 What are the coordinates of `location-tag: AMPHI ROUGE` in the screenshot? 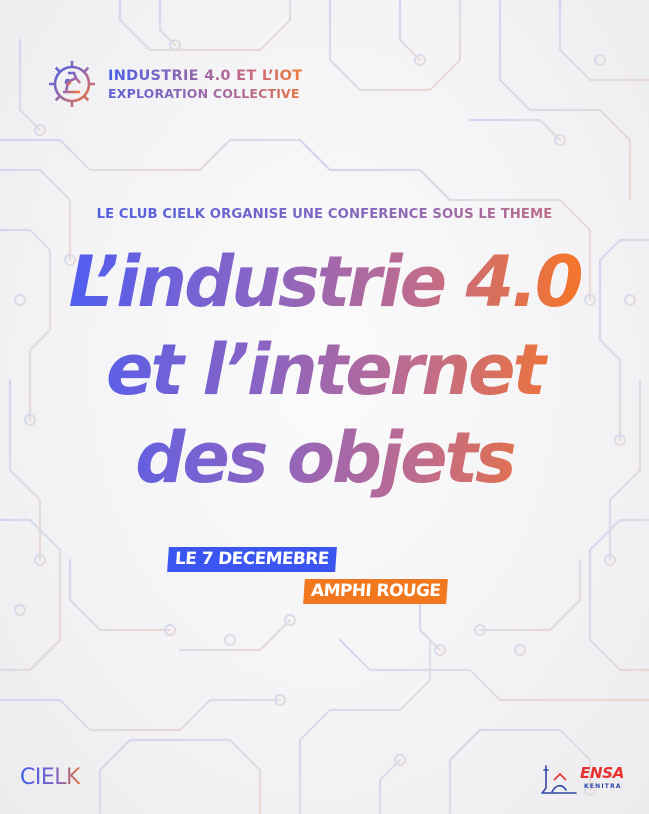 It's located at (376, 591).